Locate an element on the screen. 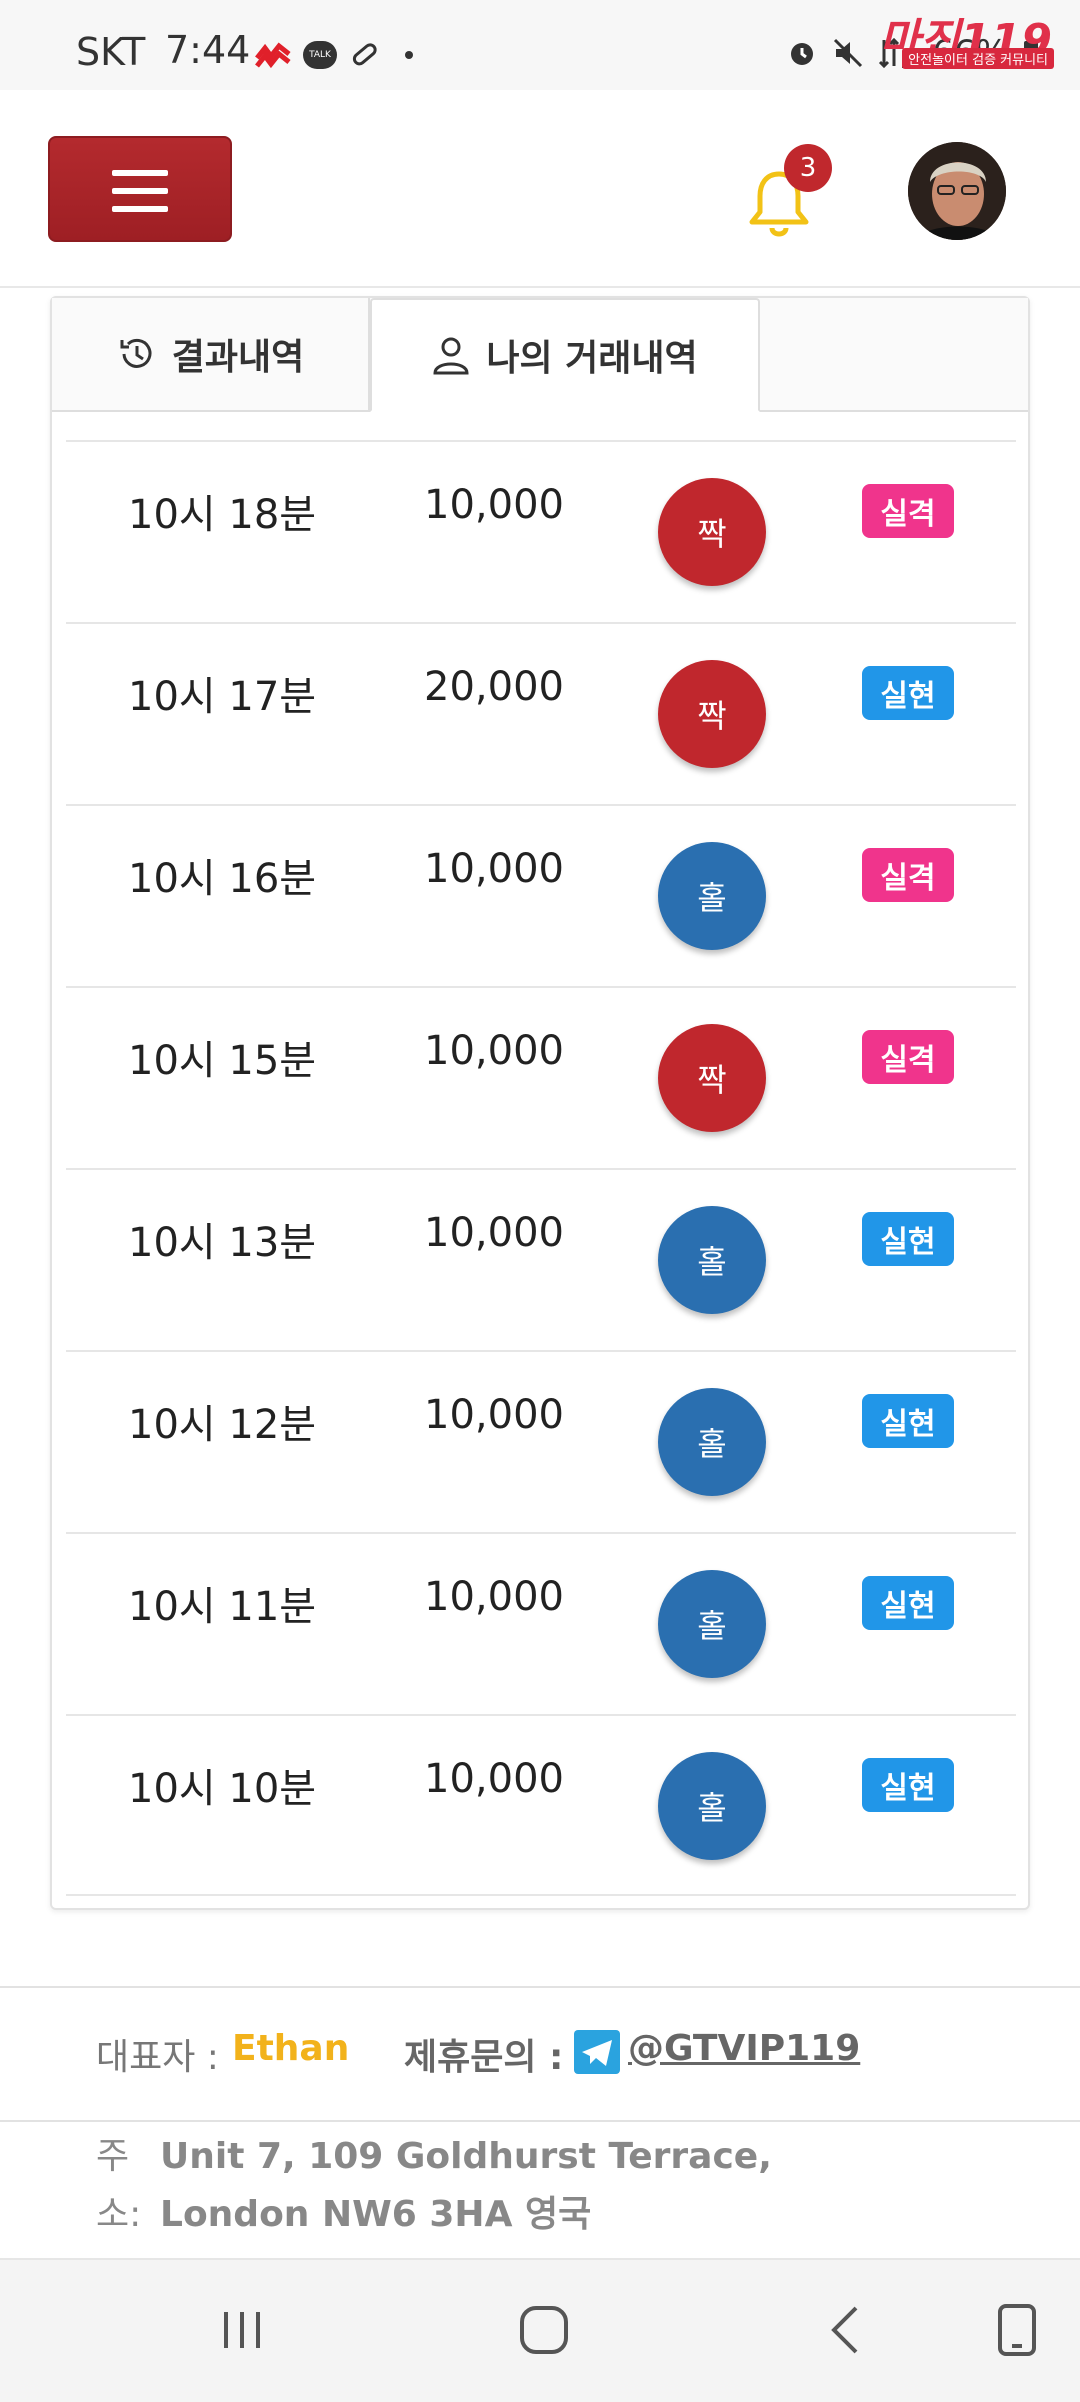 This screenshot has width=1080, height=2402. notification-icons: TALK is located at coordinates (334, 55).